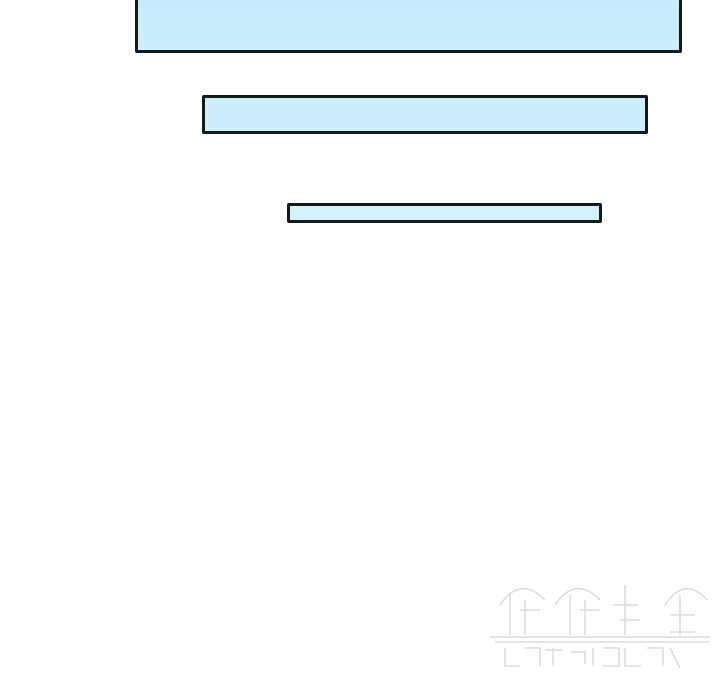 The height and width of the screenshot is (700, 720). What do you see at coordinates (444, 213) in the screenshot?
I see `caption-box-bottom` at bounding box center [444, 213].